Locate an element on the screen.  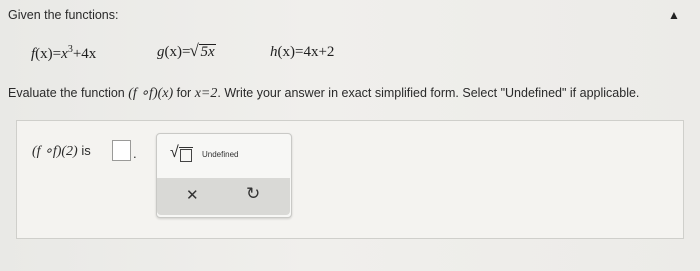
square-root-button: √ is located at coordinates (182, 154).